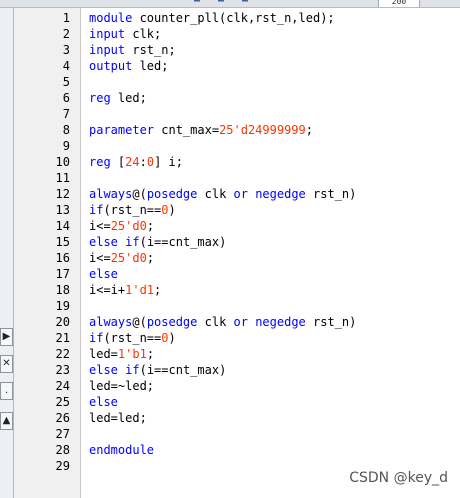 This screenshot has width=460, height=498. Describe the element at coordinates (62, 466) in the screenshot. I see `line-number: 29` at that location.